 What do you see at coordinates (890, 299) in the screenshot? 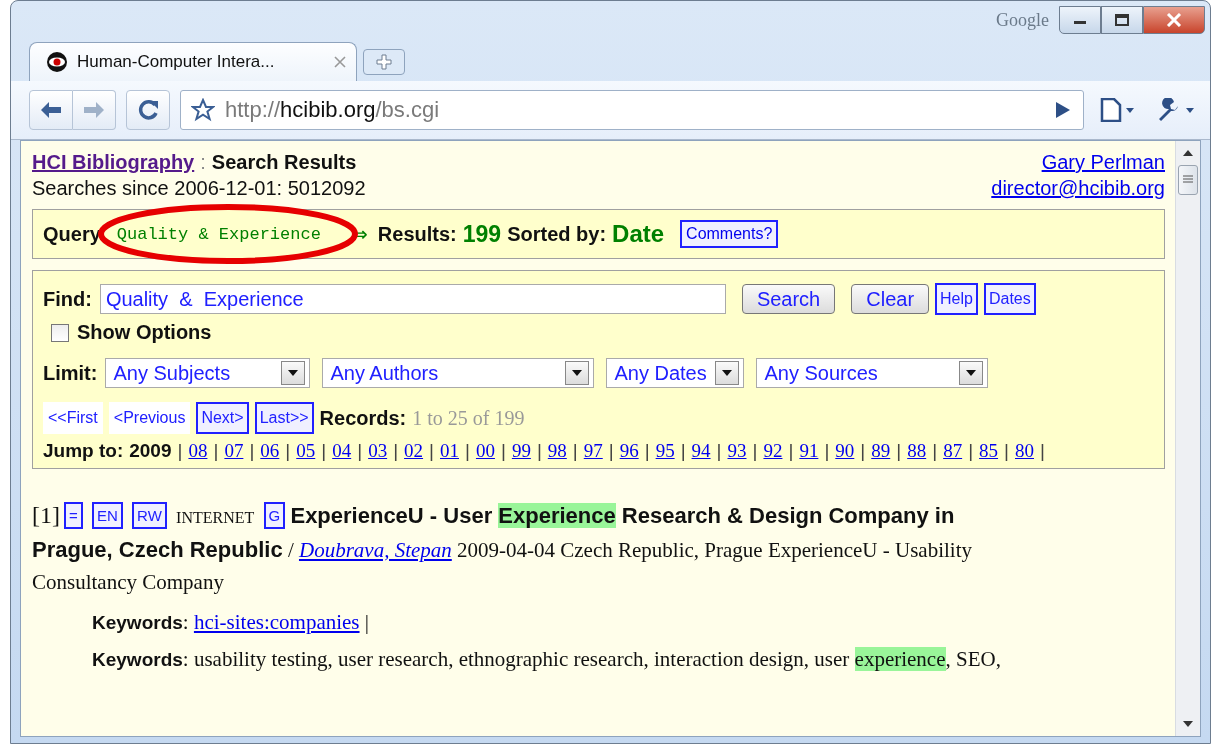
I see `action-button: Clear` at bounding box center [890, 299].